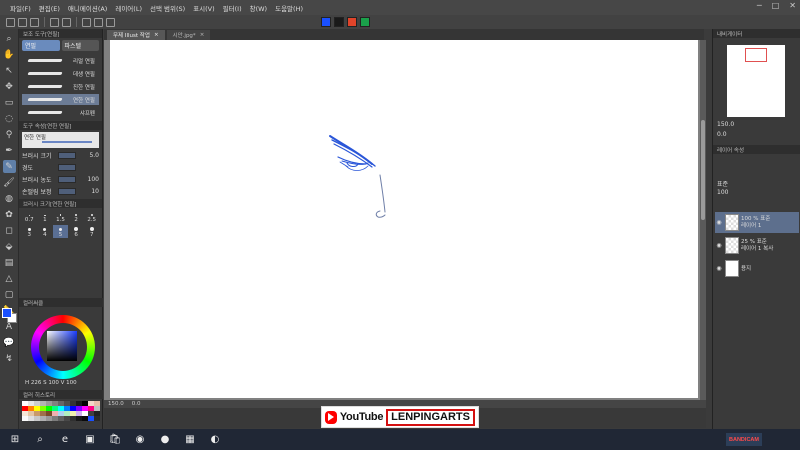 This screenshot has width=800, height=450. I want to click on snap-icon, so click(98, 22).